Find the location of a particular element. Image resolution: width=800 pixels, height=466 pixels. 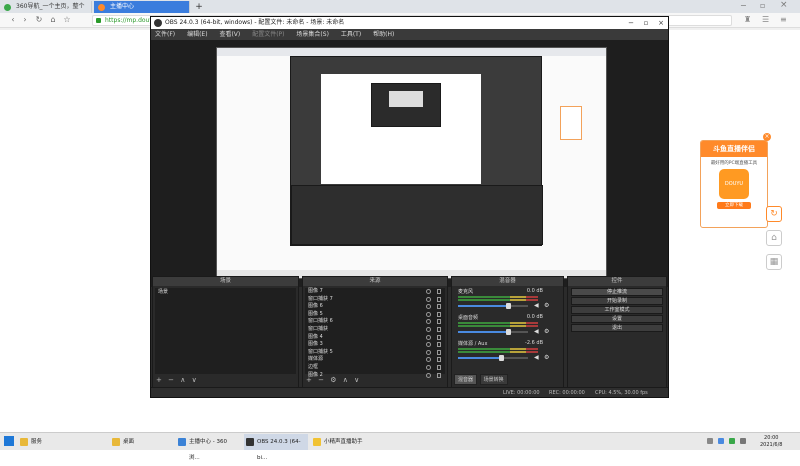

studio-mode-button: 工作室模式 is located at coordinates (617, 310).